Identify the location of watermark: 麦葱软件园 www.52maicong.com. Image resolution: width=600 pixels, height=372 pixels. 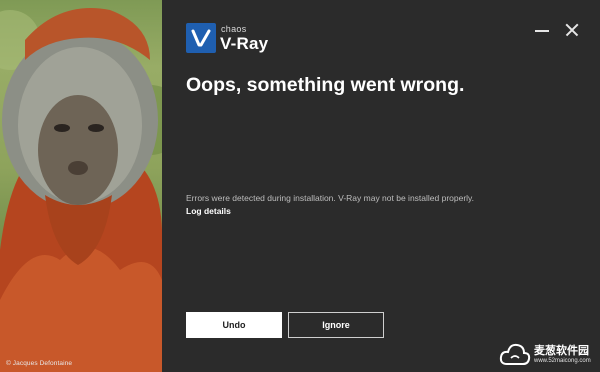
(549, 355).